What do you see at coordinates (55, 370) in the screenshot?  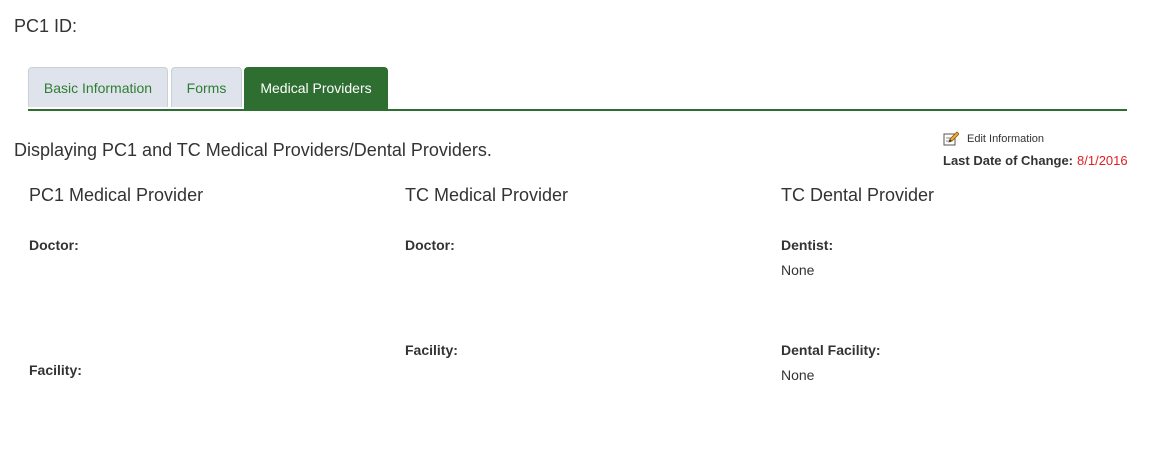 I see `pc1-facility-label: Facility:` at bounding box center [55, 370].